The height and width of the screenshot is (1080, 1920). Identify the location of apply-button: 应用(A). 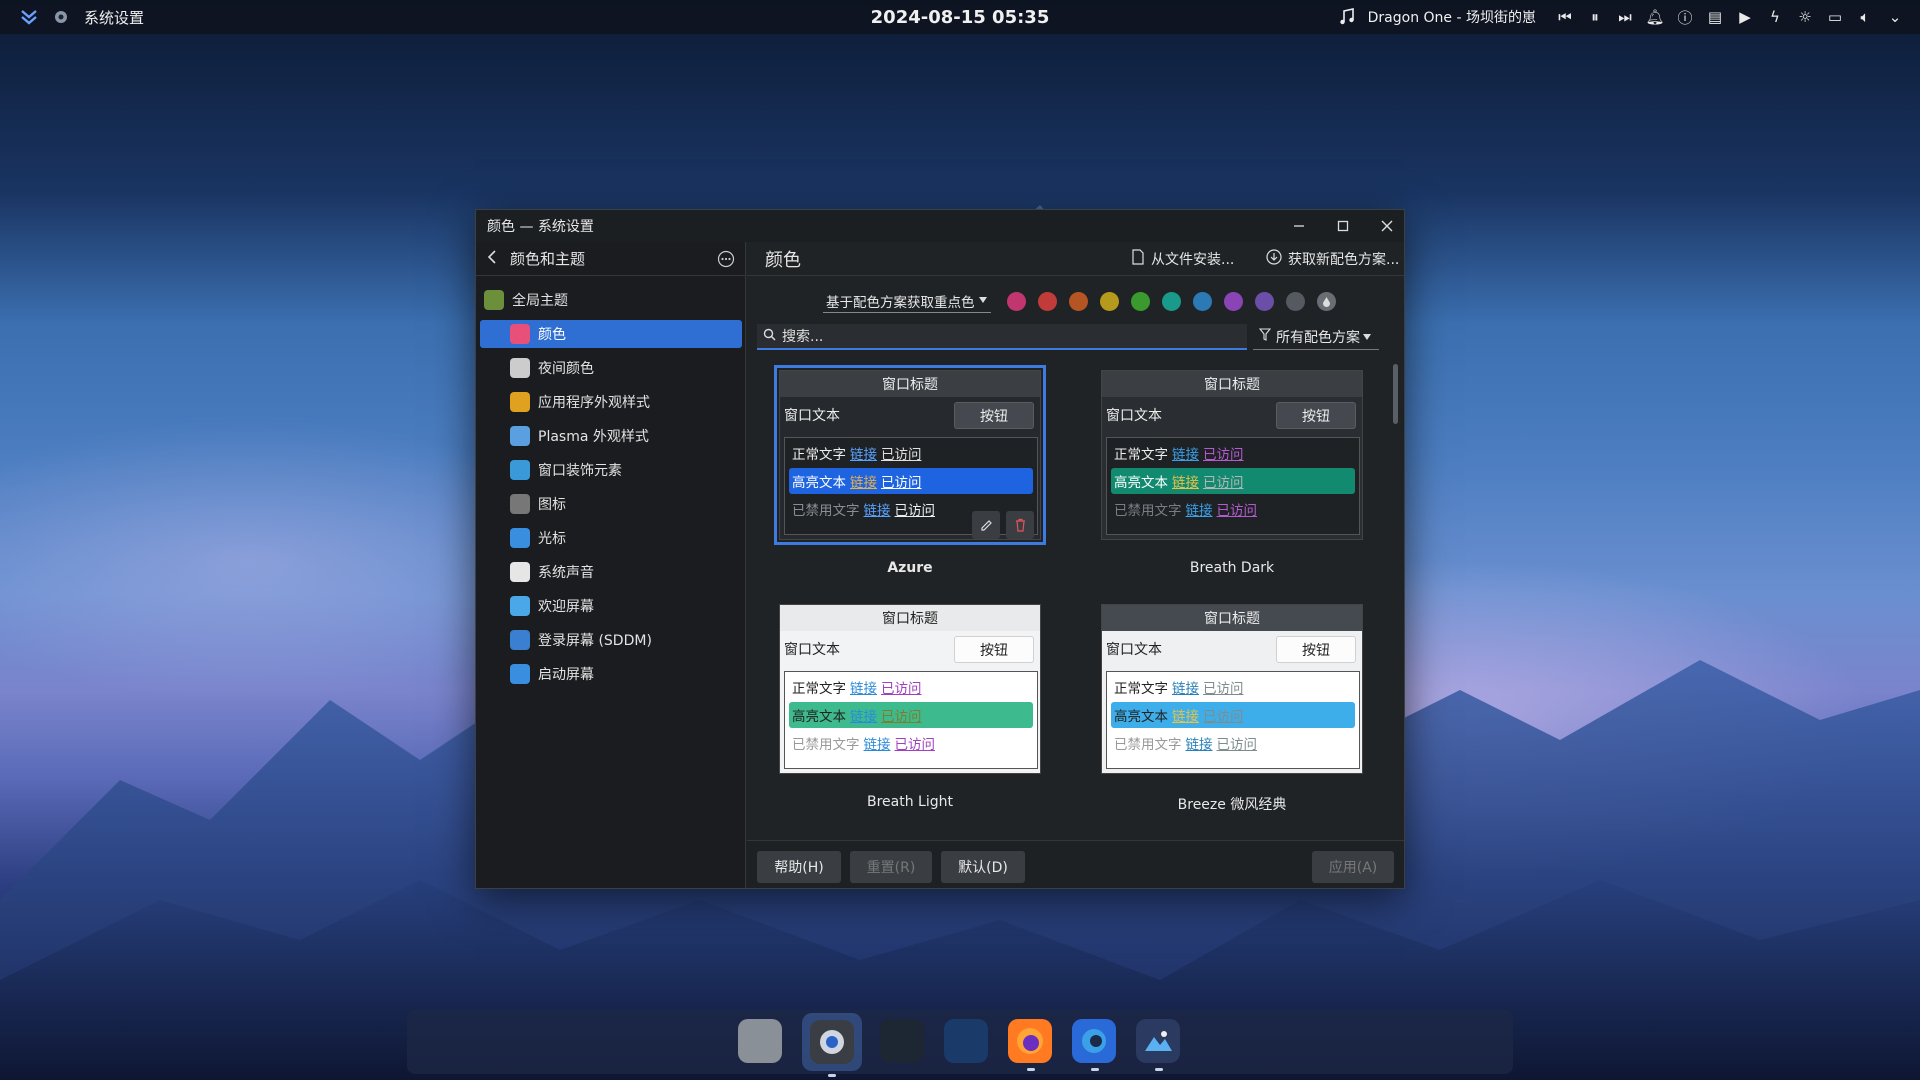
(1353, 867).